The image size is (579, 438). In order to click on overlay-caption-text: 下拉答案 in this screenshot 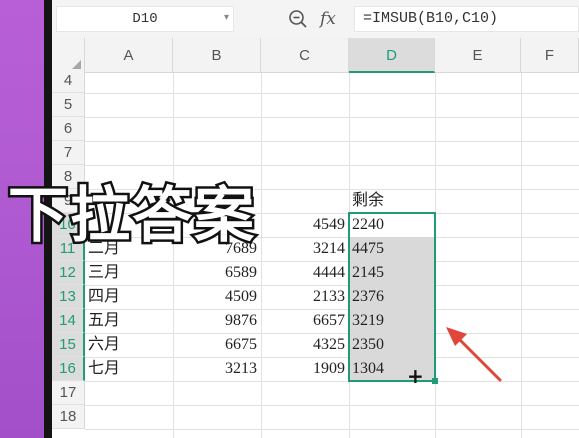, I will do `click(132, 216)`.